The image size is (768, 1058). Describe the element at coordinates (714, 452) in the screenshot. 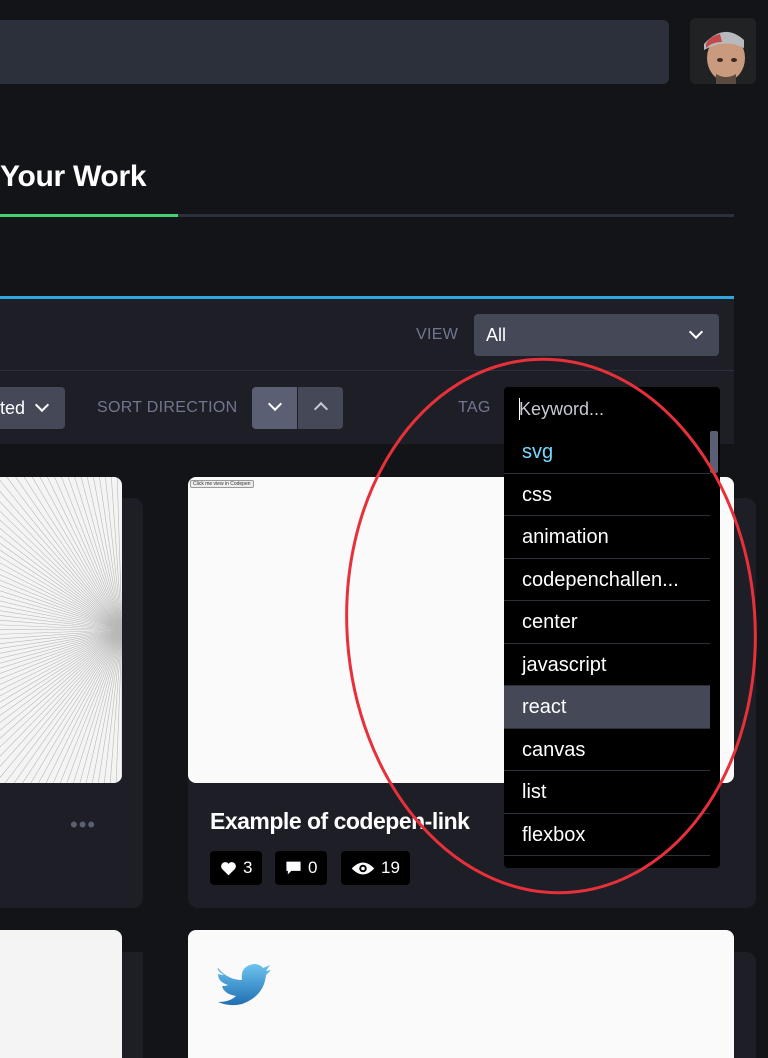

I see `dropdown-scrollbar` at that location.